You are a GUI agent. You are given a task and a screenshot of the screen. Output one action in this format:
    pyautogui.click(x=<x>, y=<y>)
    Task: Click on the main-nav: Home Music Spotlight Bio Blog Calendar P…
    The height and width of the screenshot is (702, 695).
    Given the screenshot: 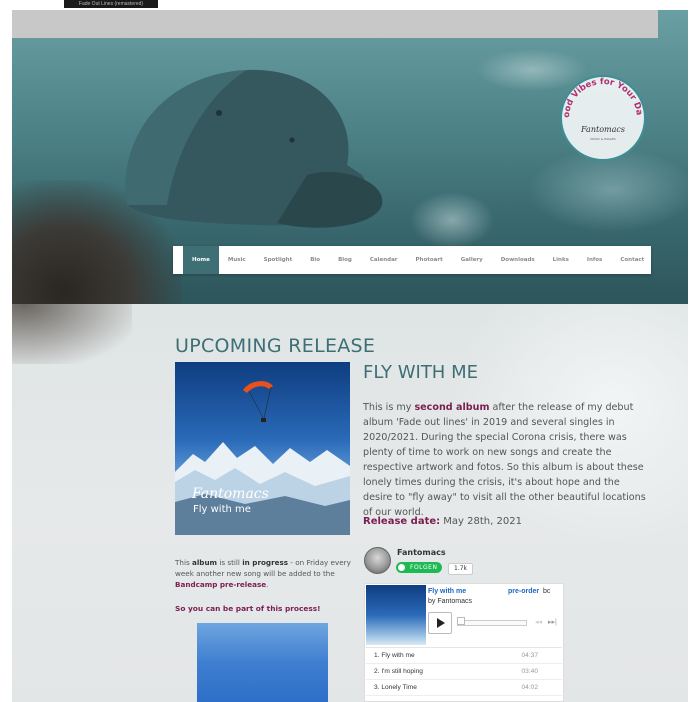 What is the action you would take?
    pyautogui.click(x=412, y=260)
    